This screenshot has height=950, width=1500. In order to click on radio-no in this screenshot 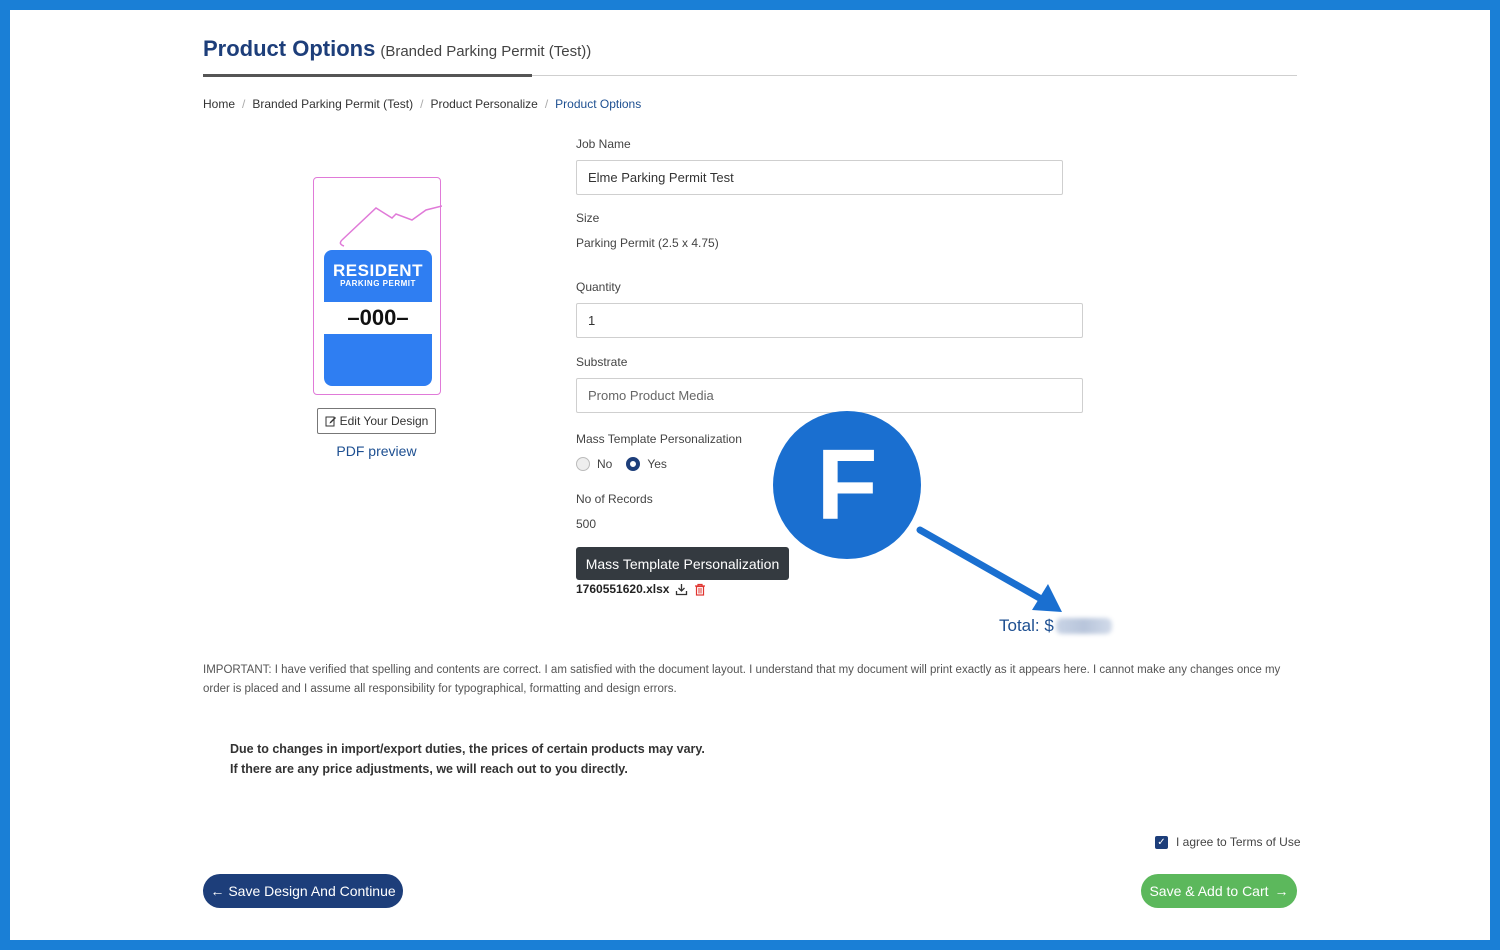, I will do `click(583, 464)`.